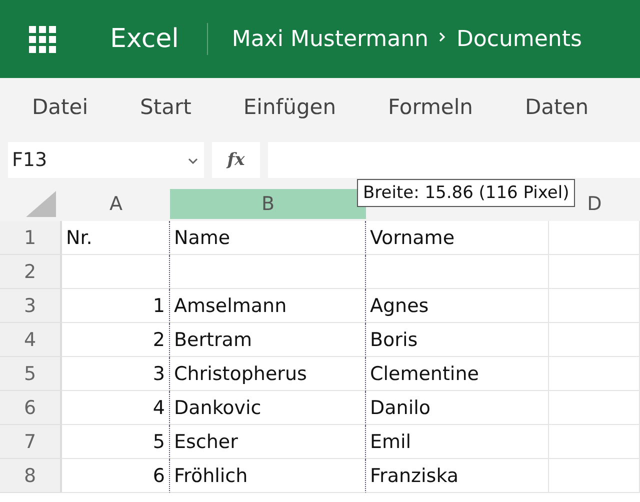 The width and height of the screenshot is (640, 502). I want to click on table-cell: Dankovic, so click(268, 408).